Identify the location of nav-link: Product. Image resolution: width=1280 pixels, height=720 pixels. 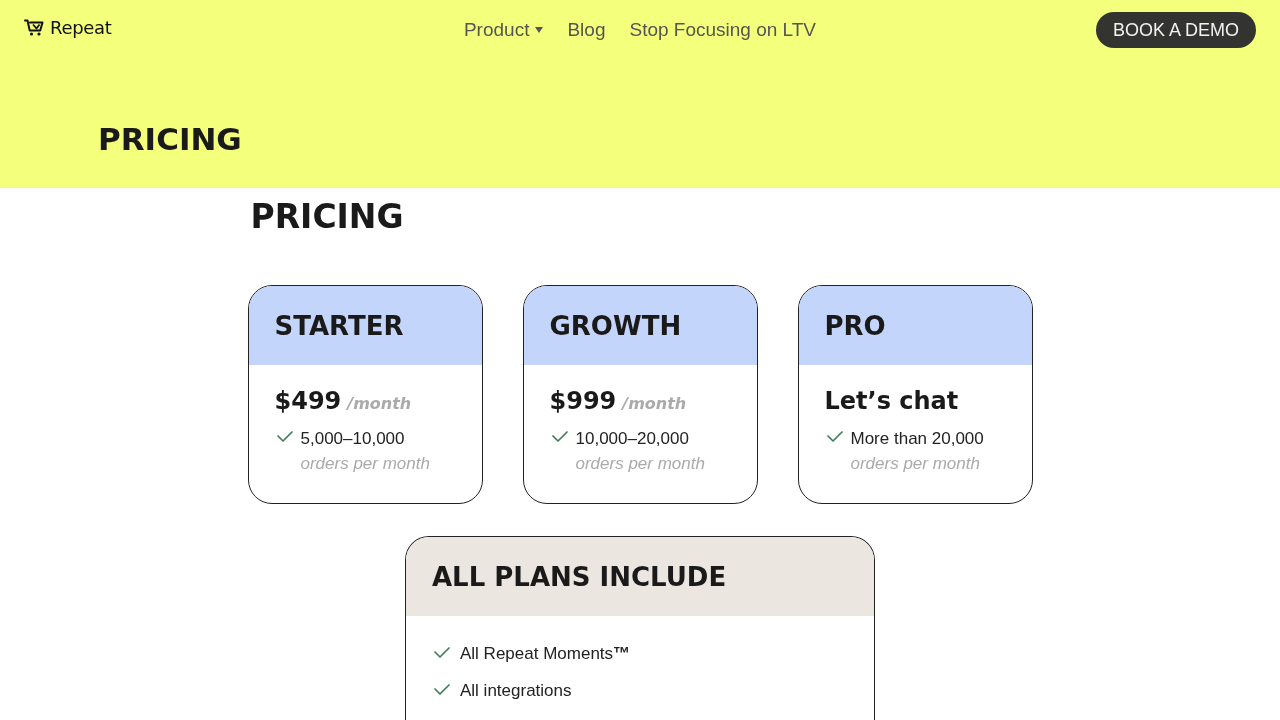
(503, 30).